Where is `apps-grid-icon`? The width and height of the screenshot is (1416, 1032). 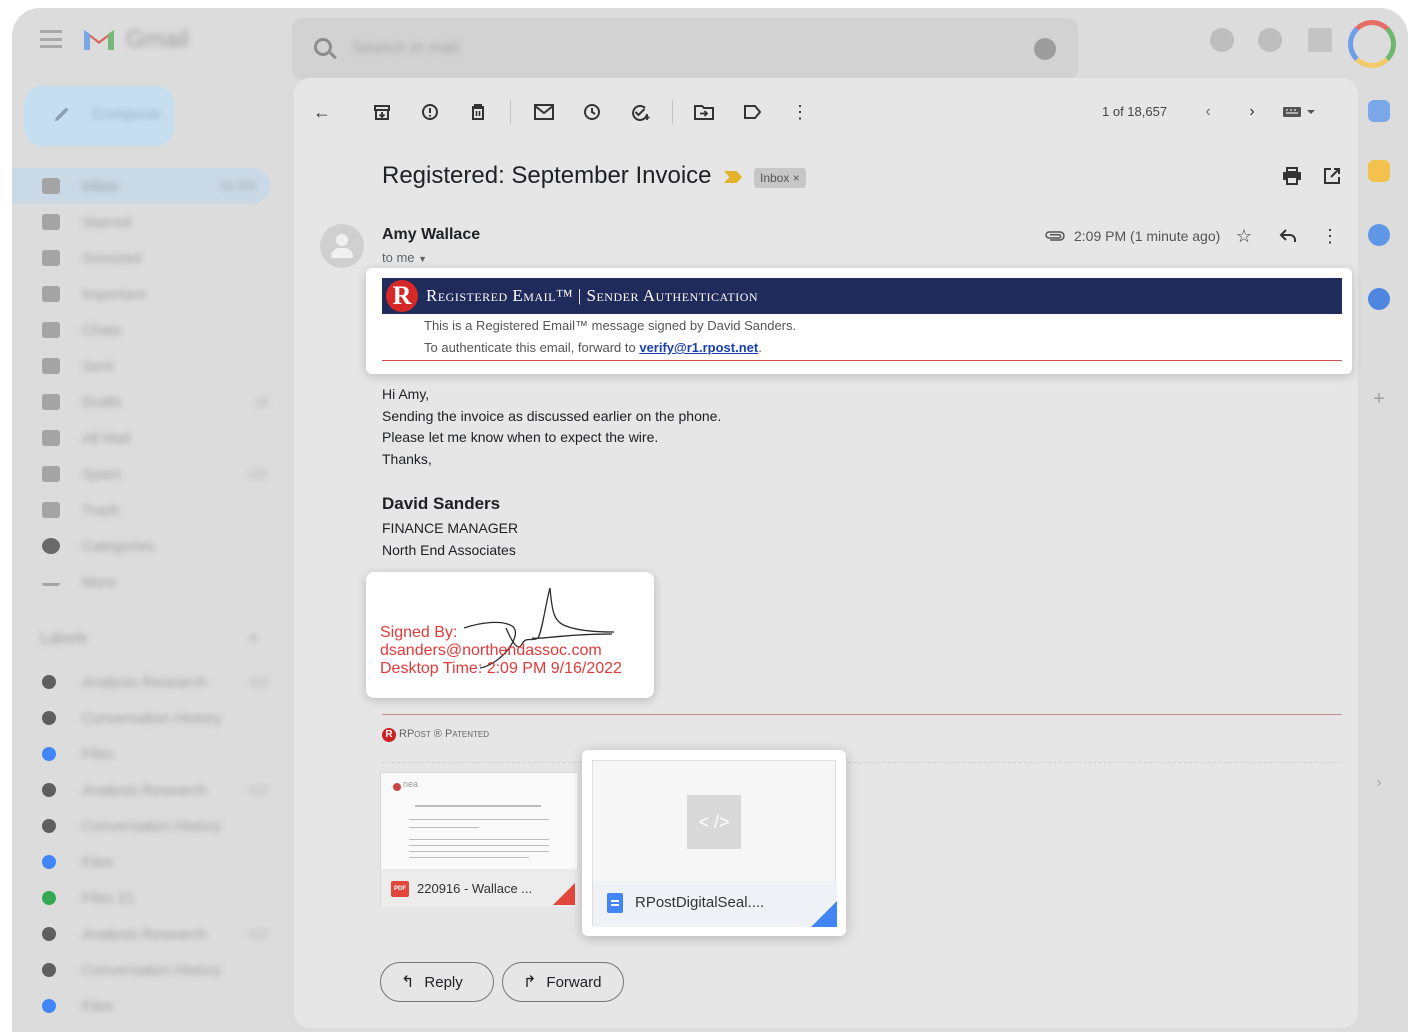 apps-grid-icon is located at coordinates (1320, 40).